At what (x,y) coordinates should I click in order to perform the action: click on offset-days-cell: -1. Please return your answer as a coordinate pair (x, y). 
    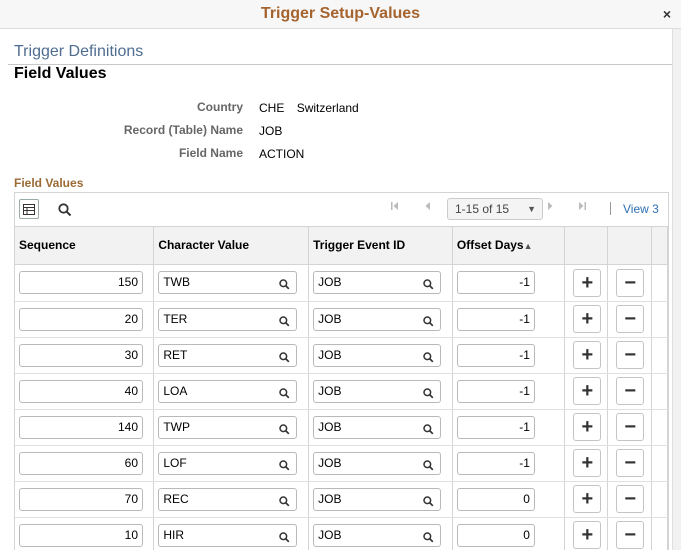
    Looking at the image, I should click on (509, 391).